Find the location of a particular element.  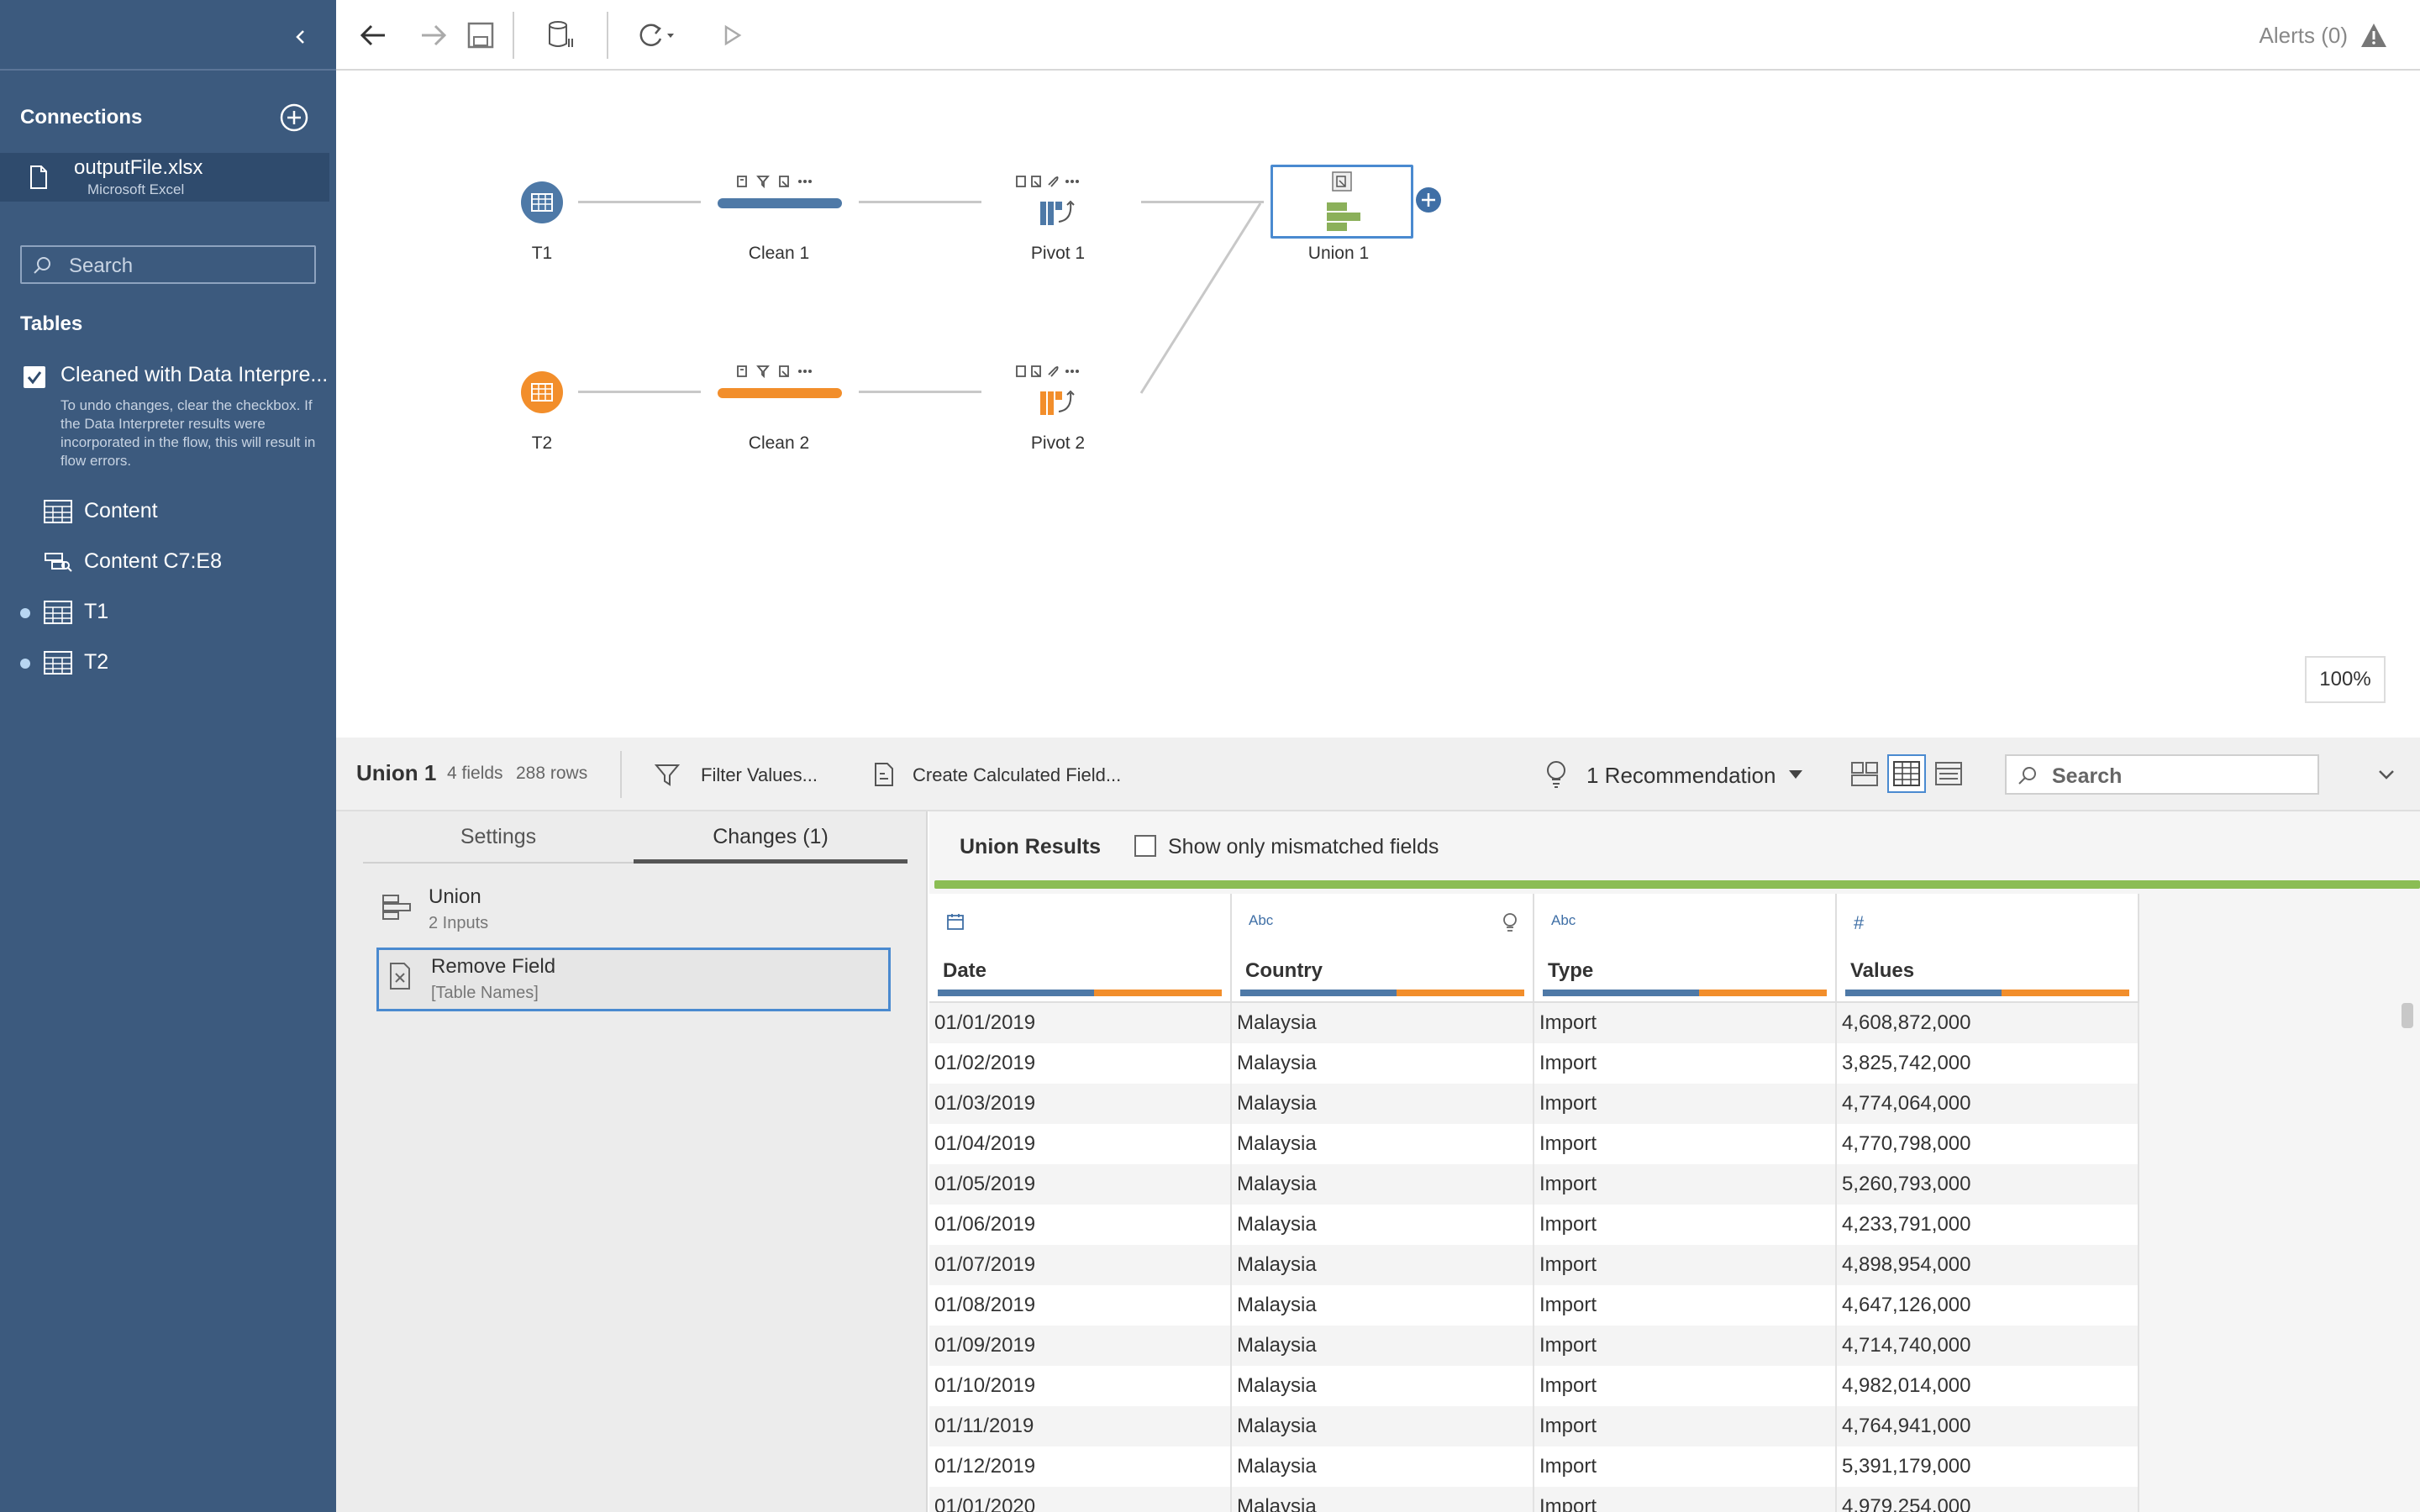

mismatched-fields-checkbox is located at coordinates (1145, 846).